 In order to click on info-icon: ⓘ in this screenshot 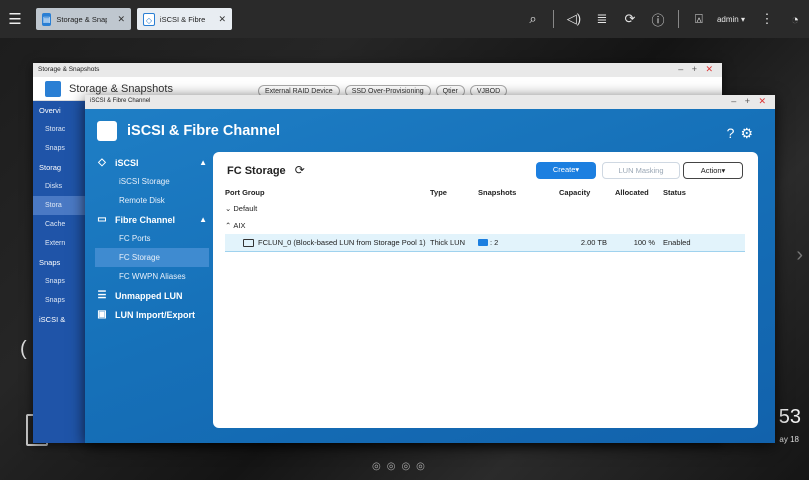, I will do `click(658, 19)`.